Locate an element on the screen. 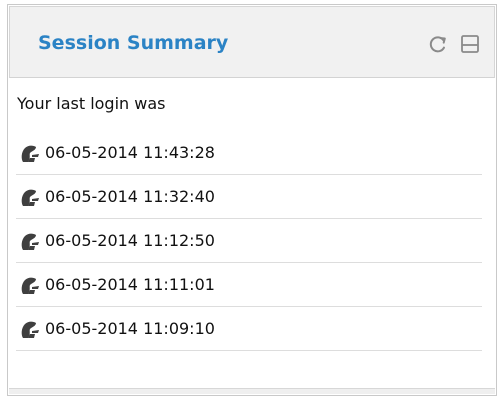 This screenshot has height=400, width=503. login-time: 06-05-2014 11:43:28 is located at coordinates (130, 152).